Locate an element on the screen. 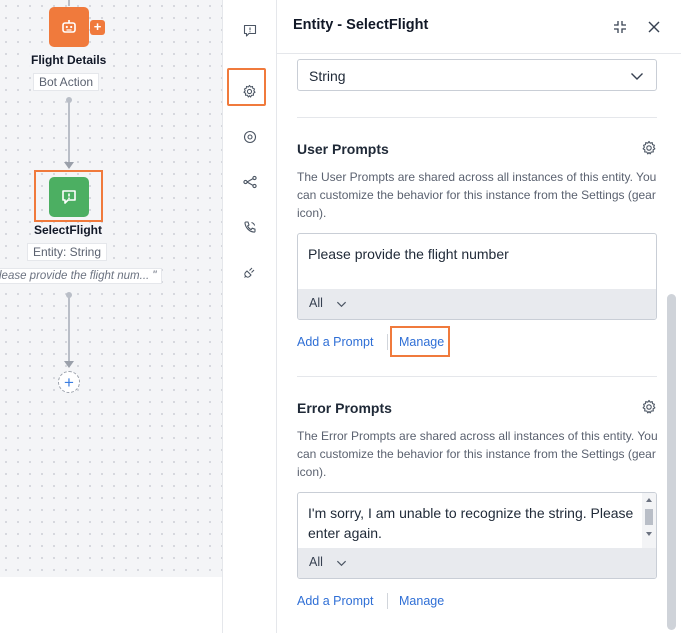 The width and height of the screenshot is (681, 633). close-icon is located at coordinates (654, 27).